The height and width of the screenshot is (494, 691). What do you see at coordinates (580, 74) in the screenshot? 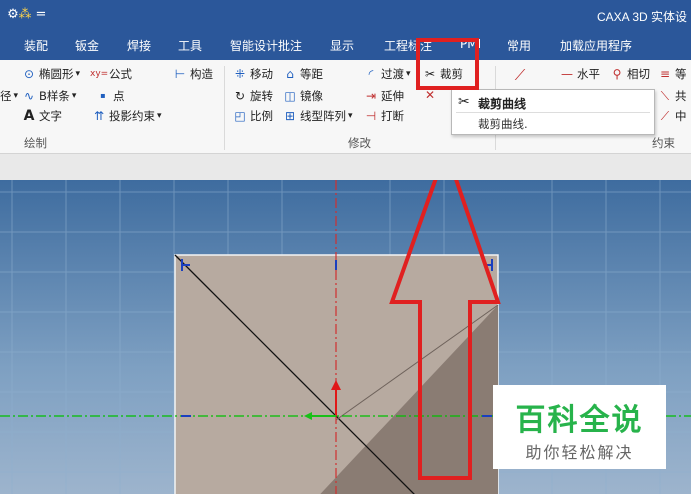
I see `horizontal-button: — 水平` at bounding box center [580, 74].